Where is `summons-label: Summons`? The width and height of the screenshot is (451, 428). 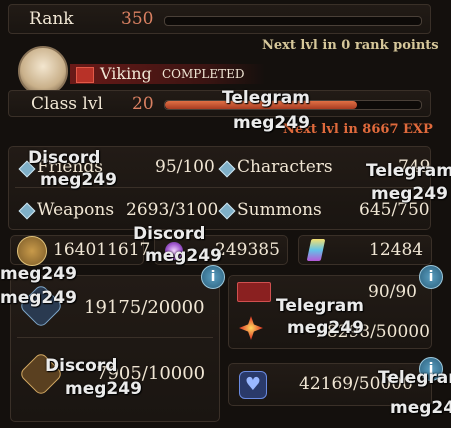 summons-label: Summons is located at coordinates (279, 210).